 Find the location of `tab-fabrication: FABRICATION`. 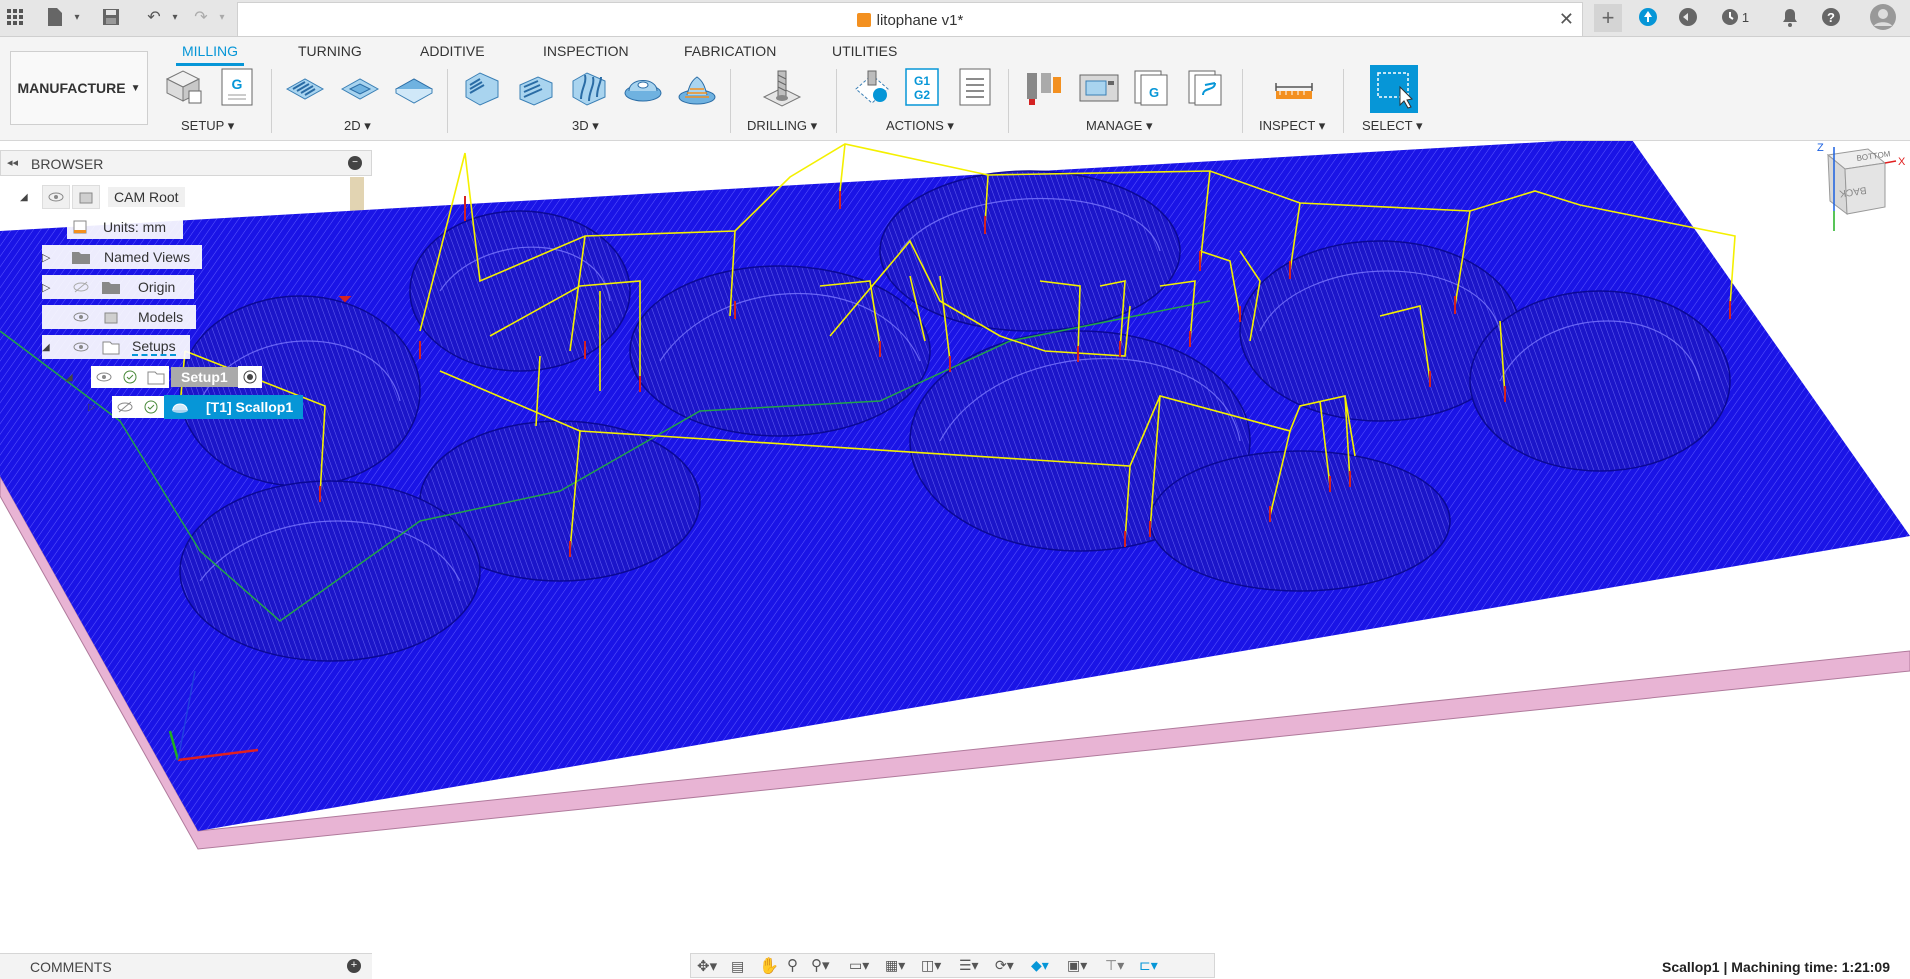

tab-fabrication: FABRICATION is located at coordinates (730, 51).